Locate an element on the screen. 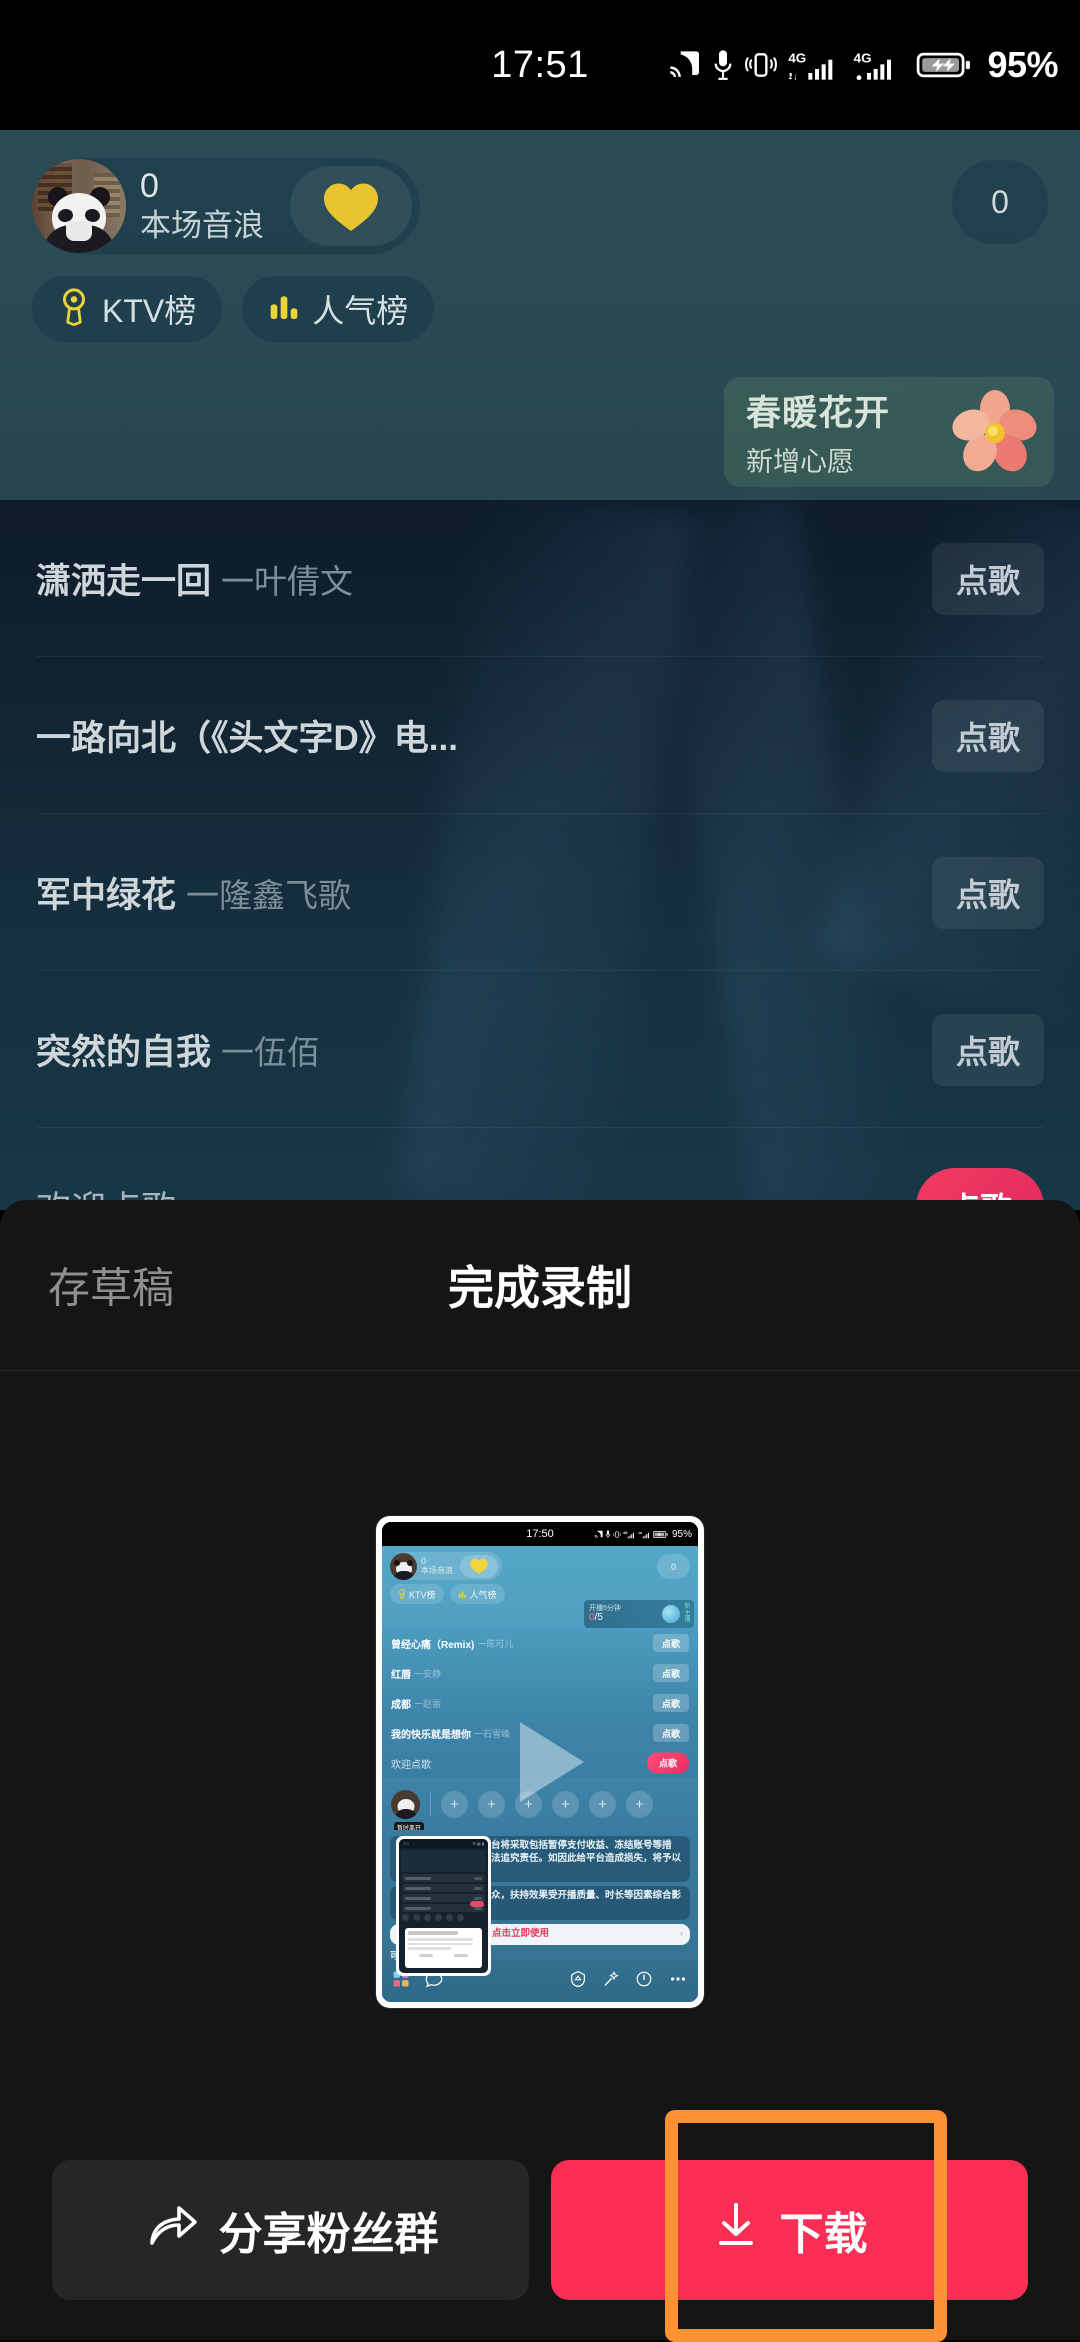 The image size is (1080, 2342). song-artist: 一隆鑫飞歌 is located at coordinates (269, 895).